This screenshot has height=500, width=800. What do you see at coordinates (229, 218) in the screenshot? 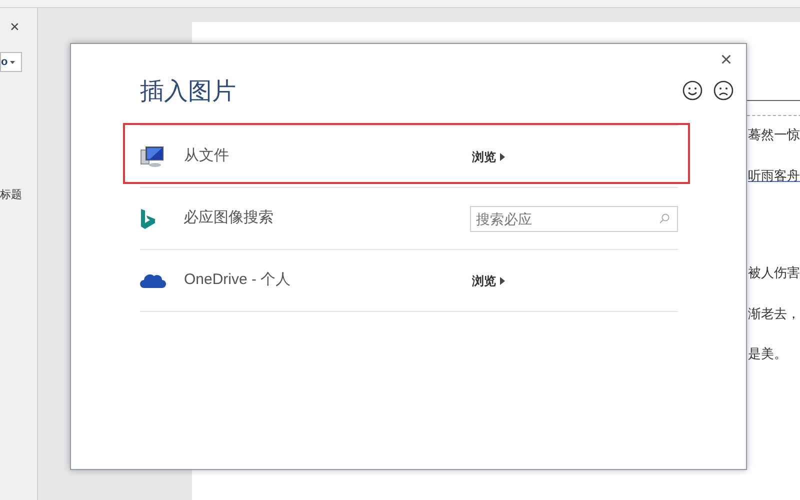
I see `source-label: 必应图像搜索` at bounding box center [229, 218].